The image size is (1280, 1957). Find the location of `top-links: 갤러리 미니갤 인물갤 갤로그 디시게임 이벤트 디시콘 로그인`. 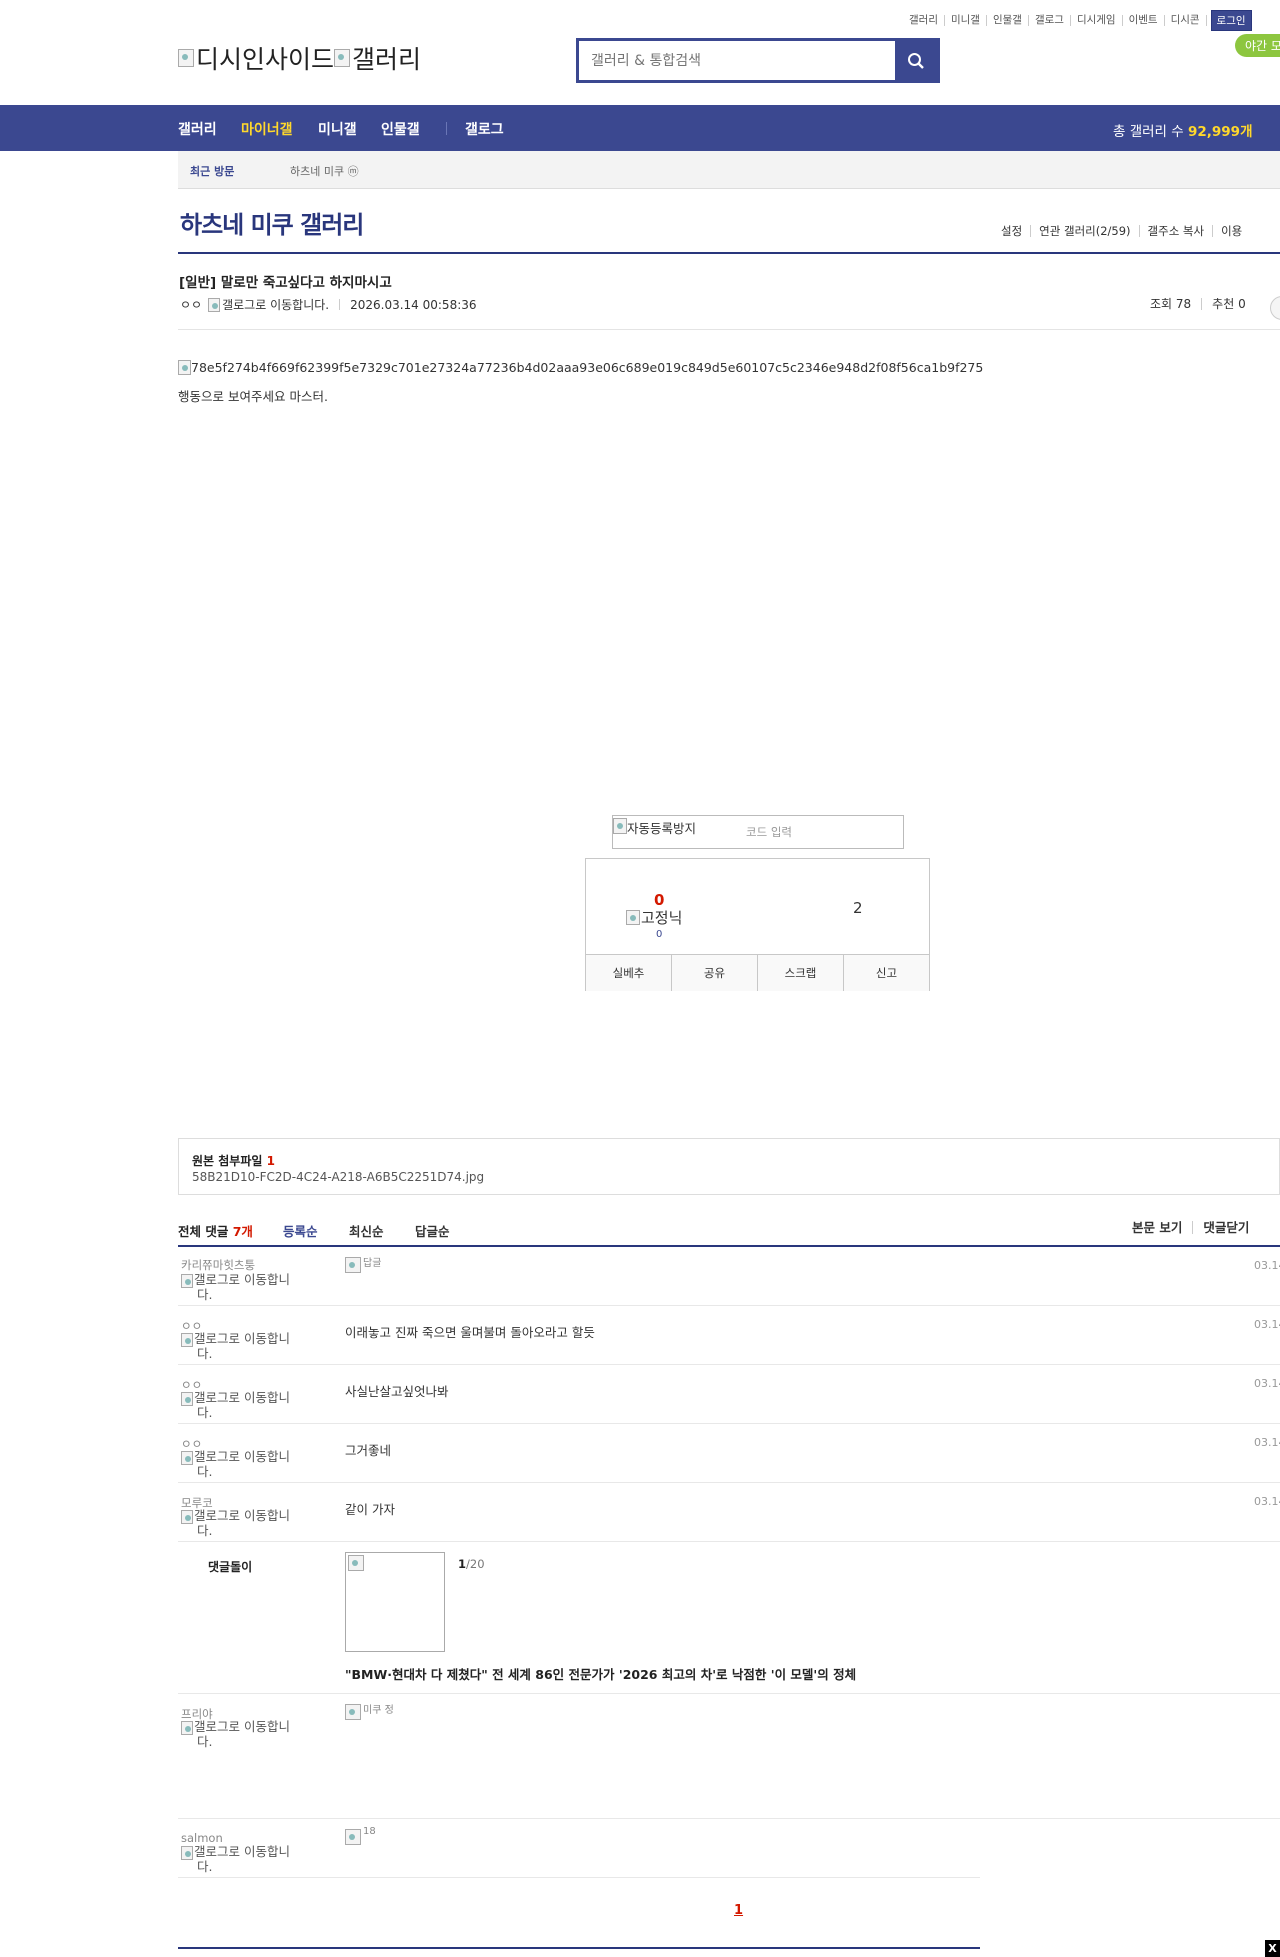

top-links: 갤러리 미니갤 인물갤 갤로그 디시게임 이벤트 디시콘 로그인 is located at coordinates (1077, 20).